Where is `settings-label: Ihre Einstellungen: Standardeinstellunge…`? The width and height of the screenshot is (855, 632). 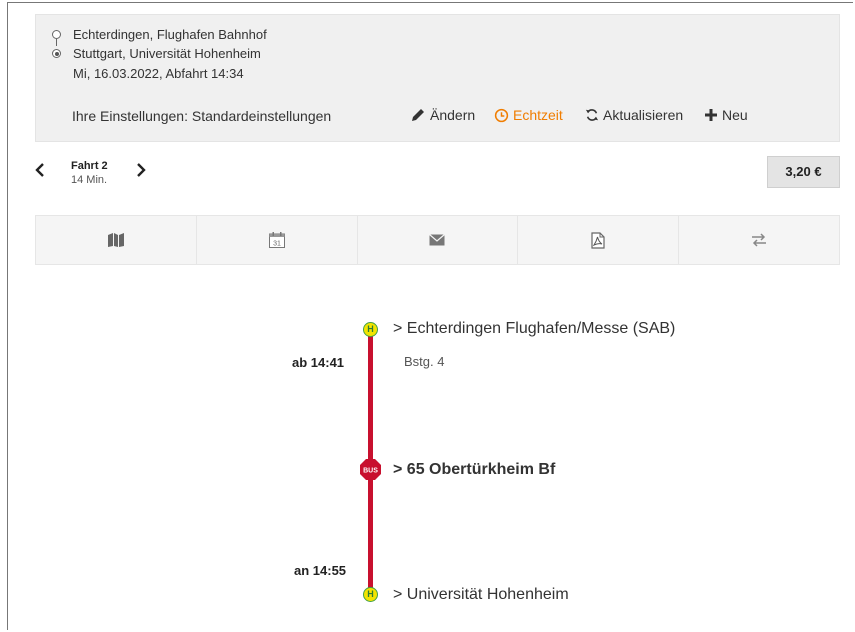
settings-label: Ihre Einstellungen: Standardeinstellunge… is located at coordinates (202, 116).